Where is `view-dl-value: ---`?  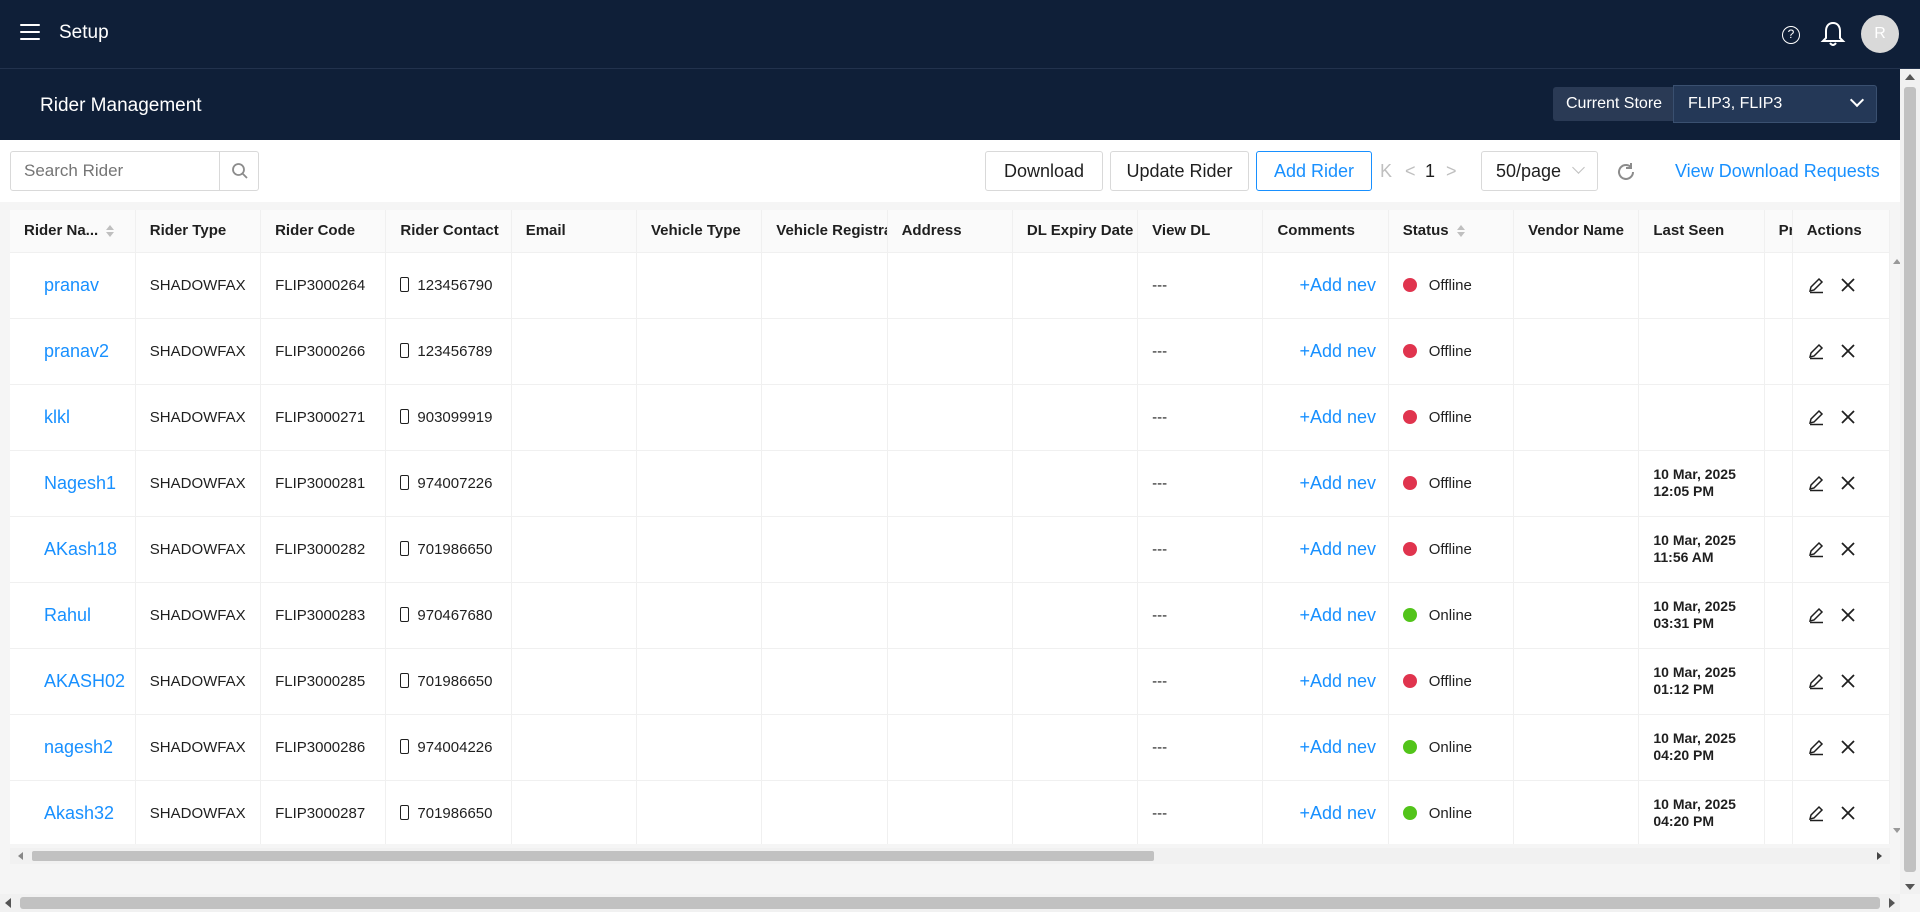
view-dl-value: --- is located at coordinates (1160, 747).